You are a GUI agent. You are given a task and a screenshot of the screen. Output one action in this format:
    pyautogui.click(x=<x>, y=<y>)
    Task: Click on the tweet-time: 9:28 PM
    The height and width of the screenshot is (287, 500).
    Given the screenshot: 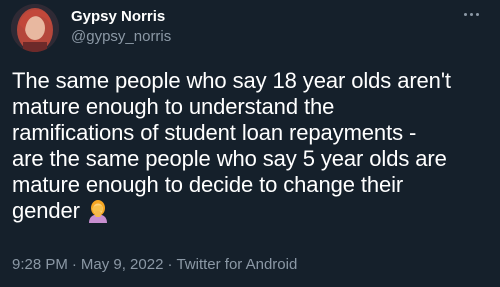 What is the action you would take?
    pyautogui.click(x=40, y=264)
    